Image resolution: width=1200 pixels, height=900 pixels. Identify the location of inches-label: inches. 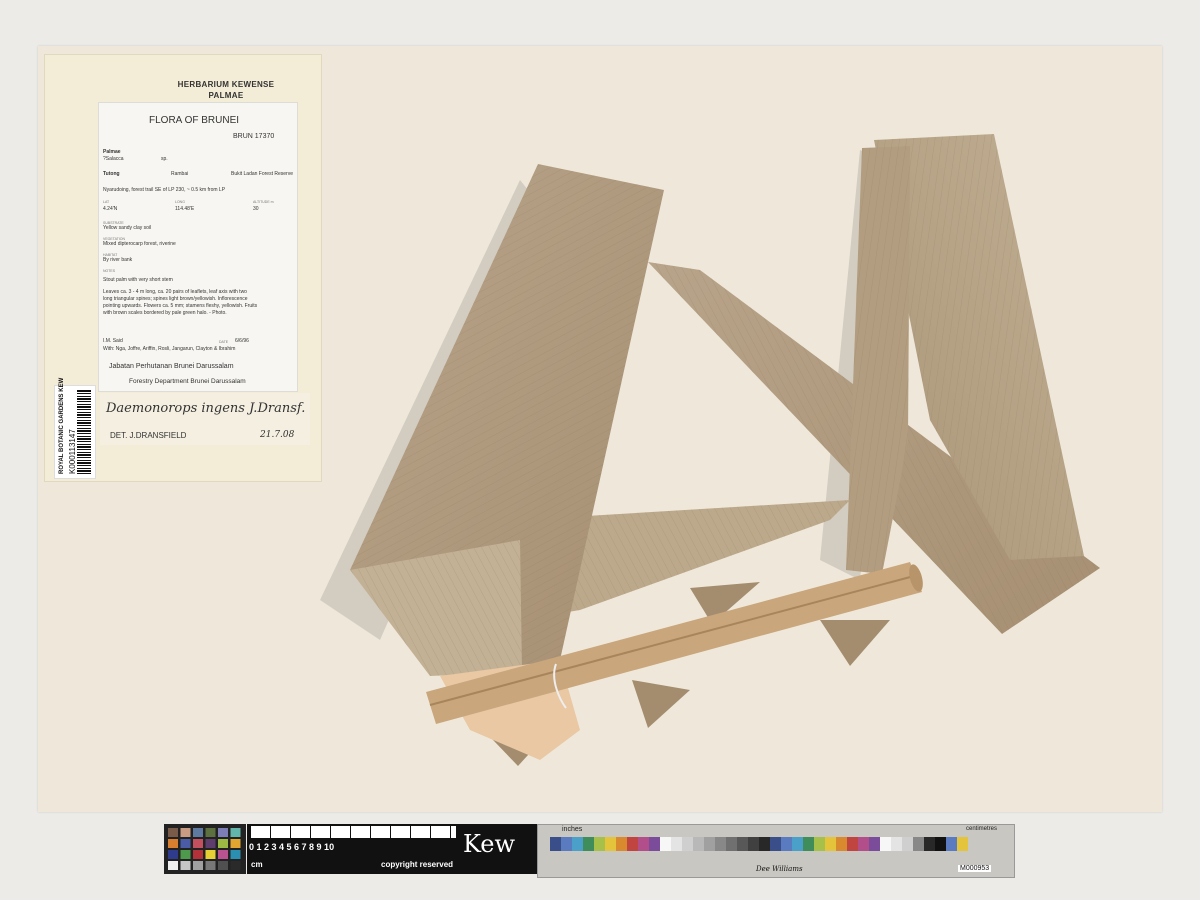
(572, 829).